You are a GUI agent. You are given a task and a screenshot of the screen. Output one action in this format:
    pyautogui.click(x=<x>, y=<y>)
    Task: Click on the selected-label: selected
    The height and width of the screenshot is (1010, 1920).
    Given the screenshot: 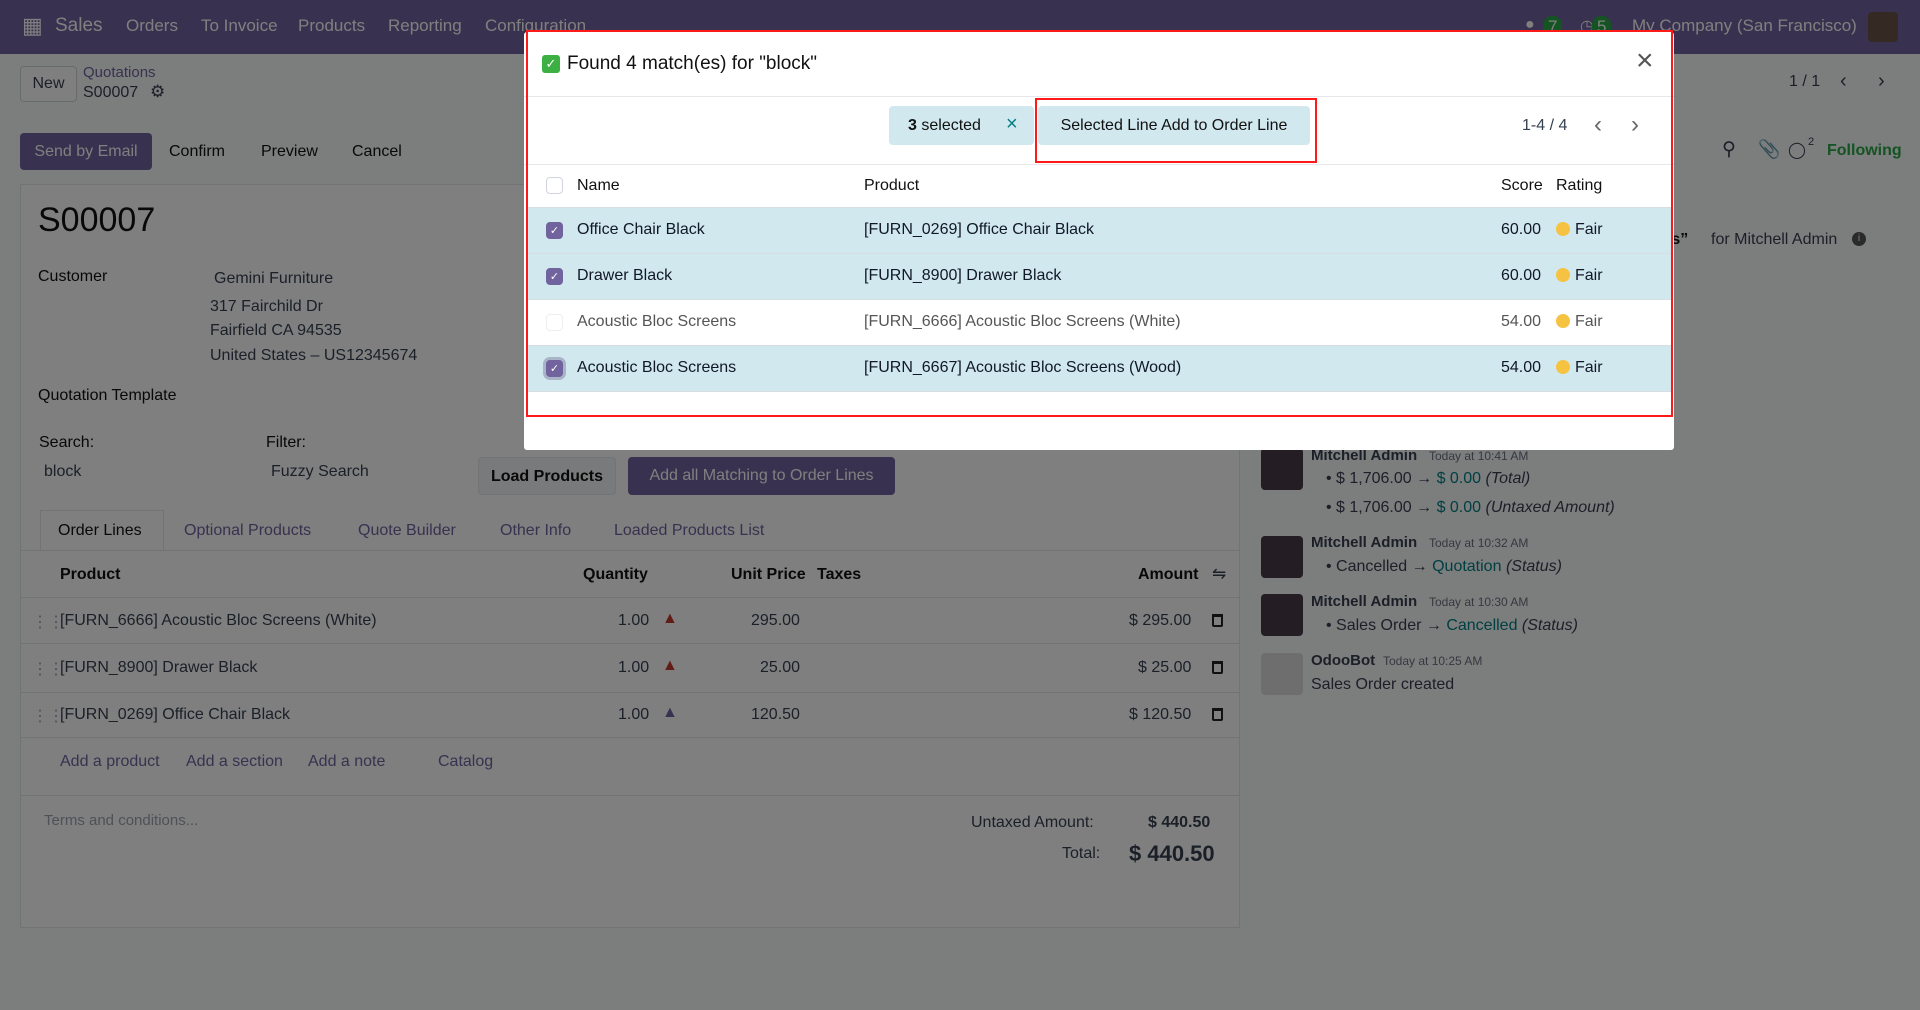 What is the action you would take?
    pyautogui.click(x=951, y=125)
    